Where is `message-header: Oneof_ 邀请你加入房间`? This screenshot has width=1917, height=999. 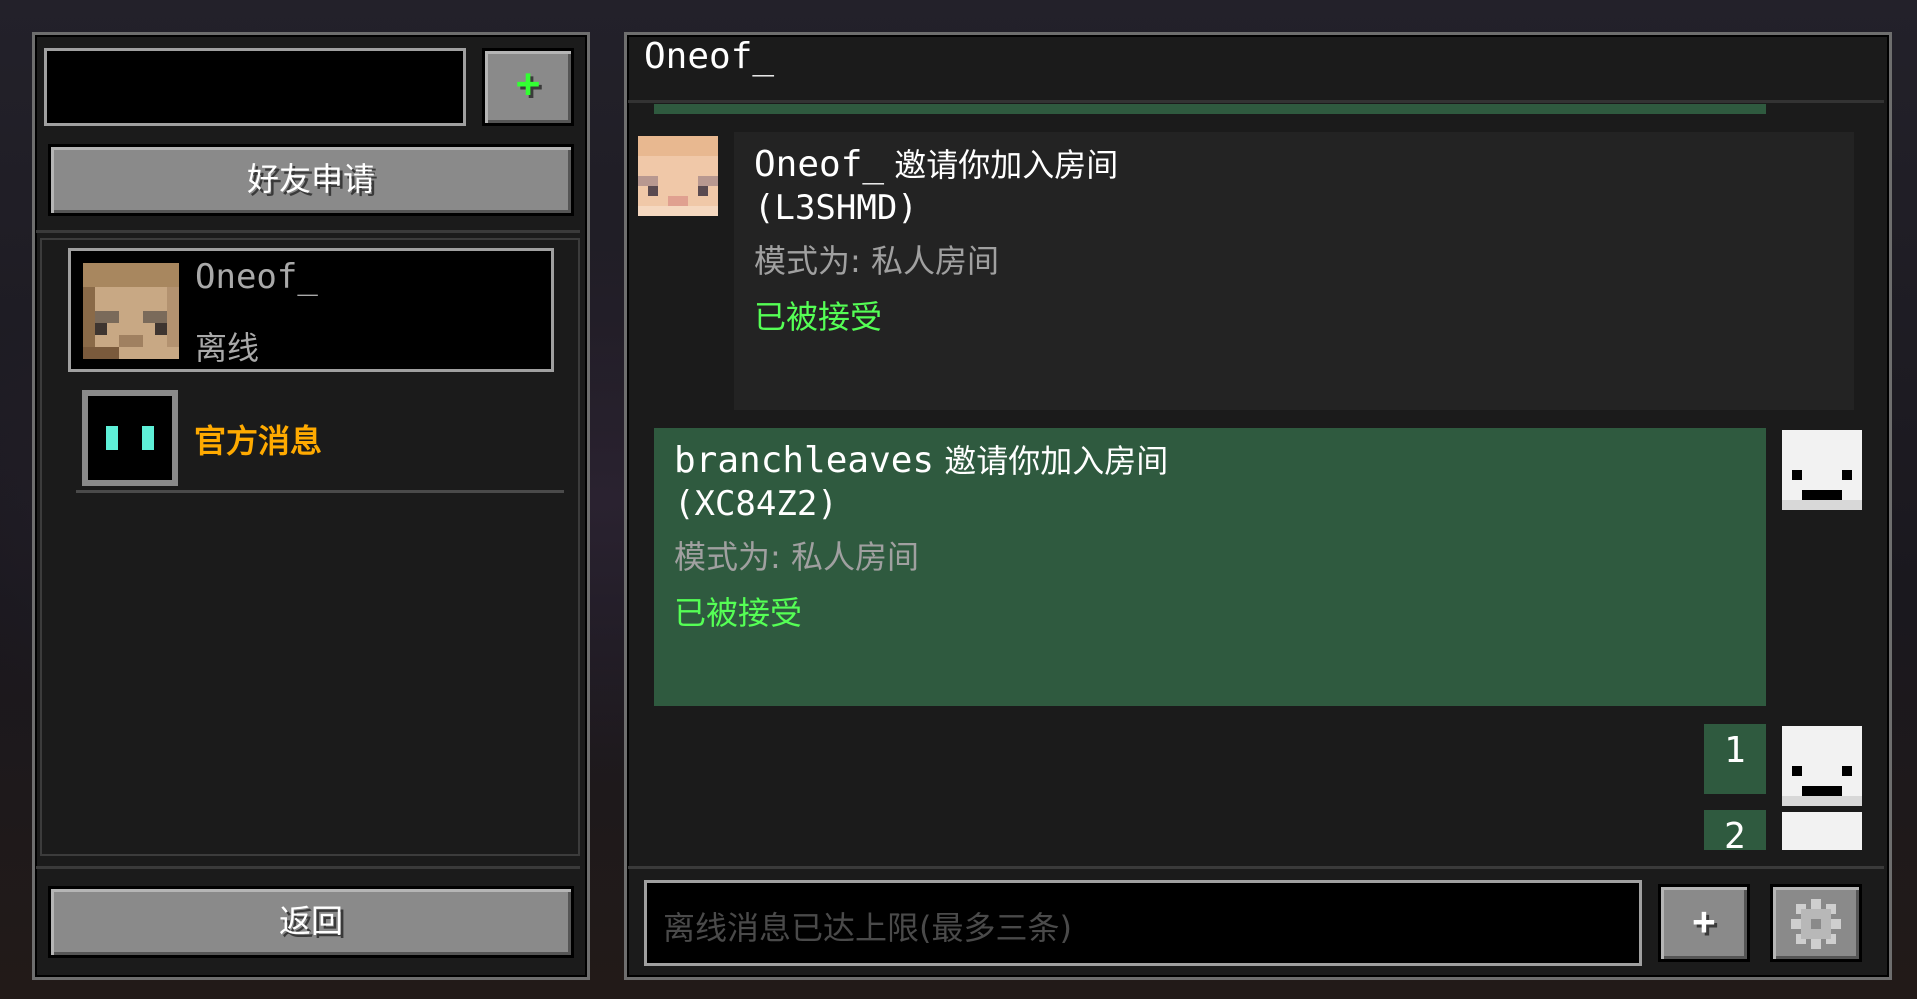 message-header: Oneof_ 邀请你加入房间 is located at coordinates (936, 163).